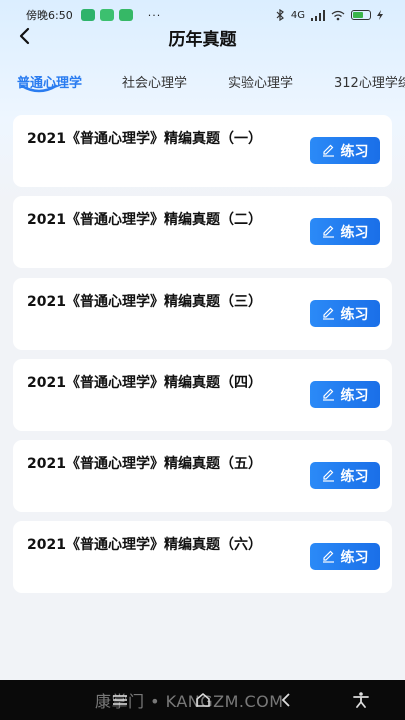 The height and width of the screenshot is (720, 405). What do you see at coordinates (144, 220) in the screenshot?
I see `paper-title: 2021《普通心理学》精编真题（二）` at bounding box center [144, 220].